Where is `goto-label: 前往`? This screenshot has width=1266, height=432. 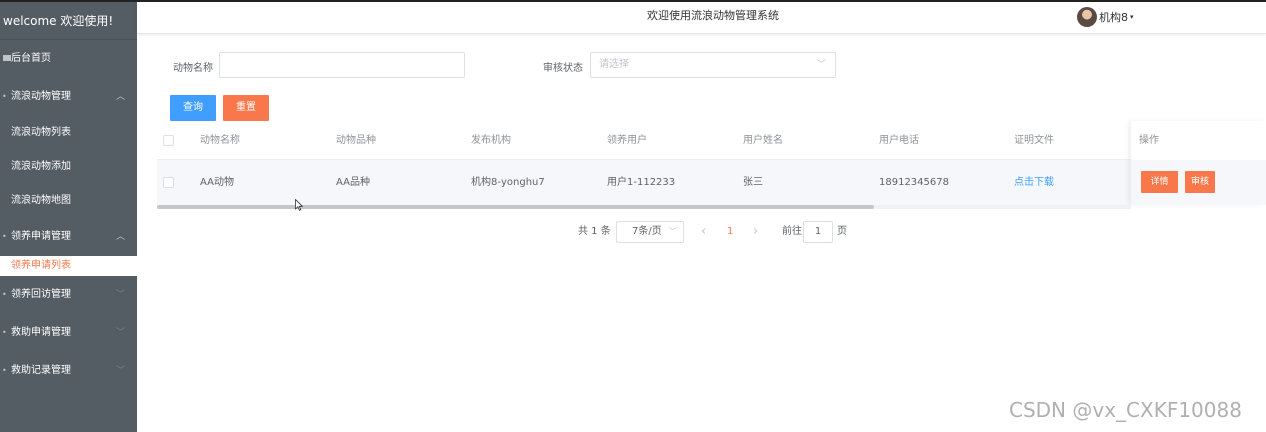 goto-label: 前往 is located at coordinates (792, 231).